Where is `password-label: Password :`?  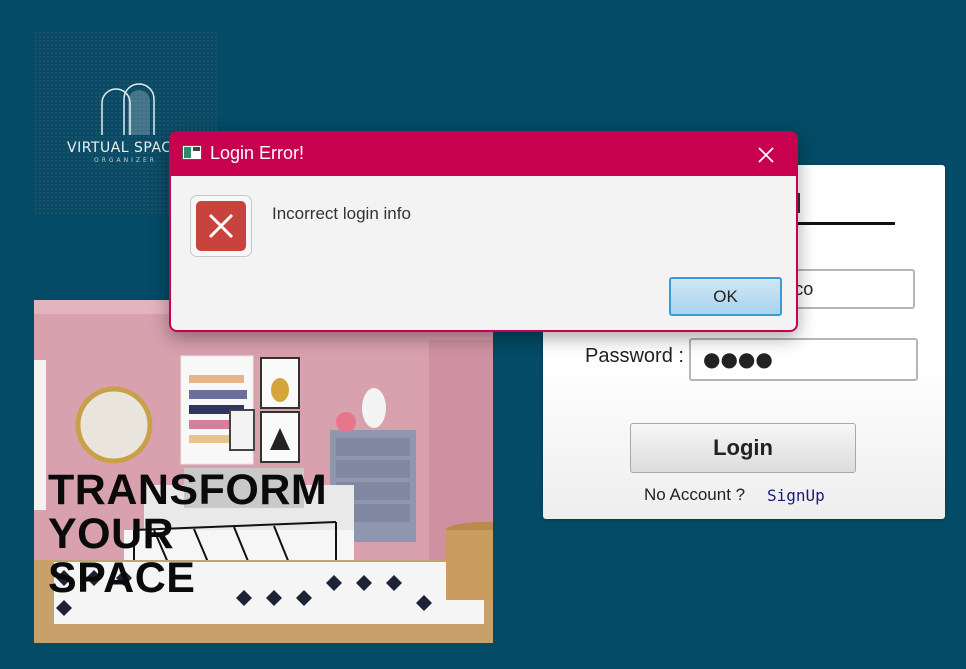
password-label: Password : is located at coordinates (634, 356).